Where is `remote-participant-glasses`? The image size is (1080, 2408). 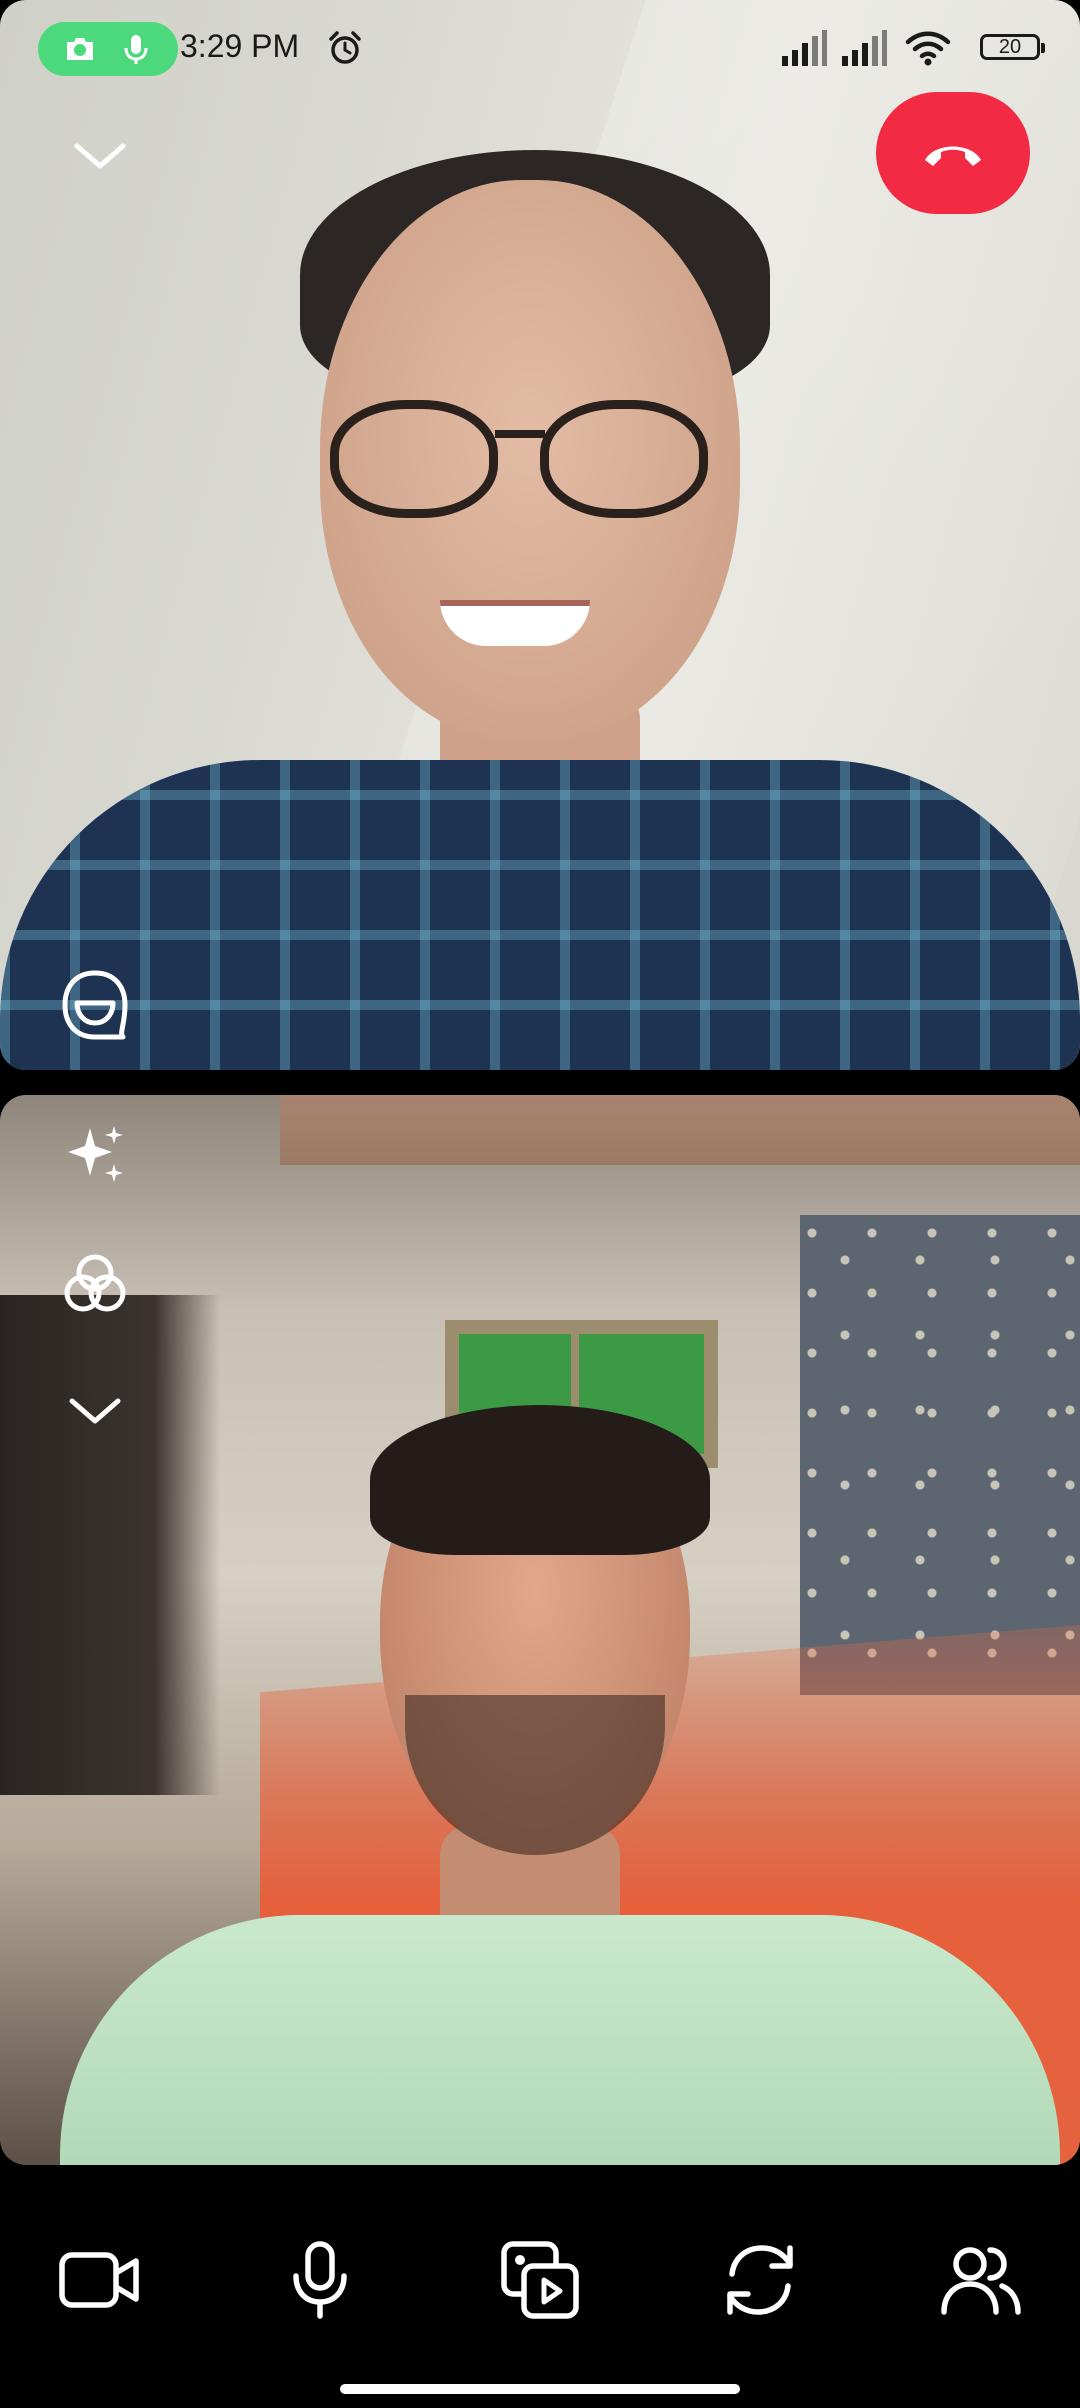
remote-participant-glasses is located at coordinates (530, 459).